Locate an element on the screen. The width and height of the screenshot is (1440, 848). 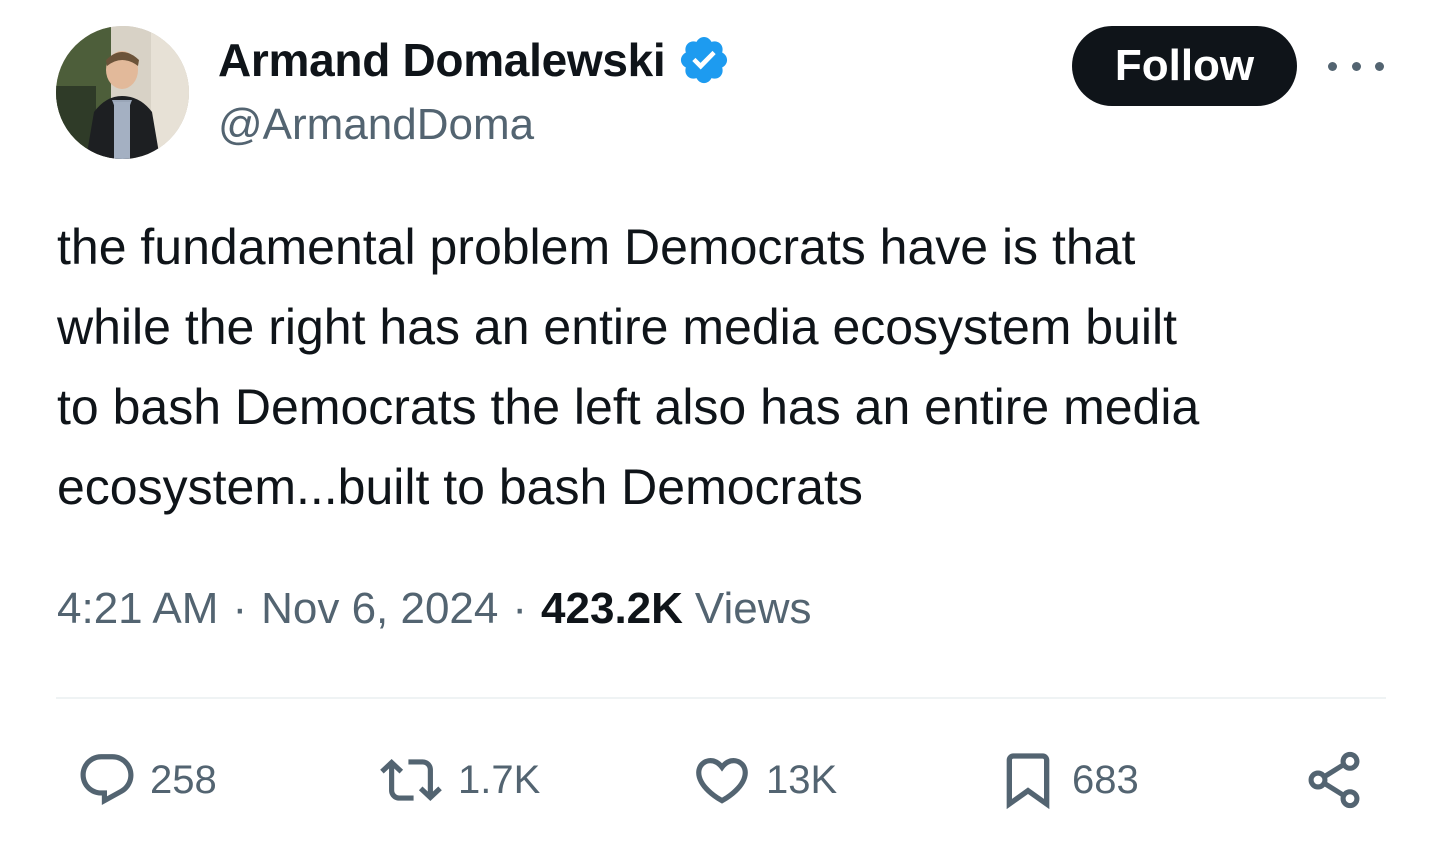
divider is located at coordinates (721, 698).